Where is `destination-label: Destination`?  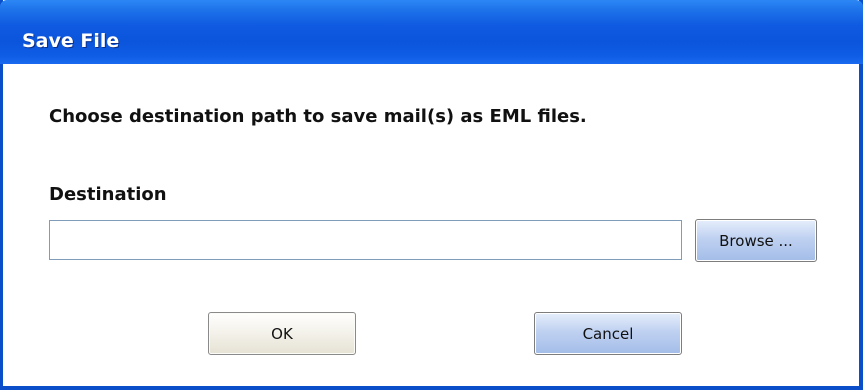
destination-label: Destination is located at coordinates (108, 194).